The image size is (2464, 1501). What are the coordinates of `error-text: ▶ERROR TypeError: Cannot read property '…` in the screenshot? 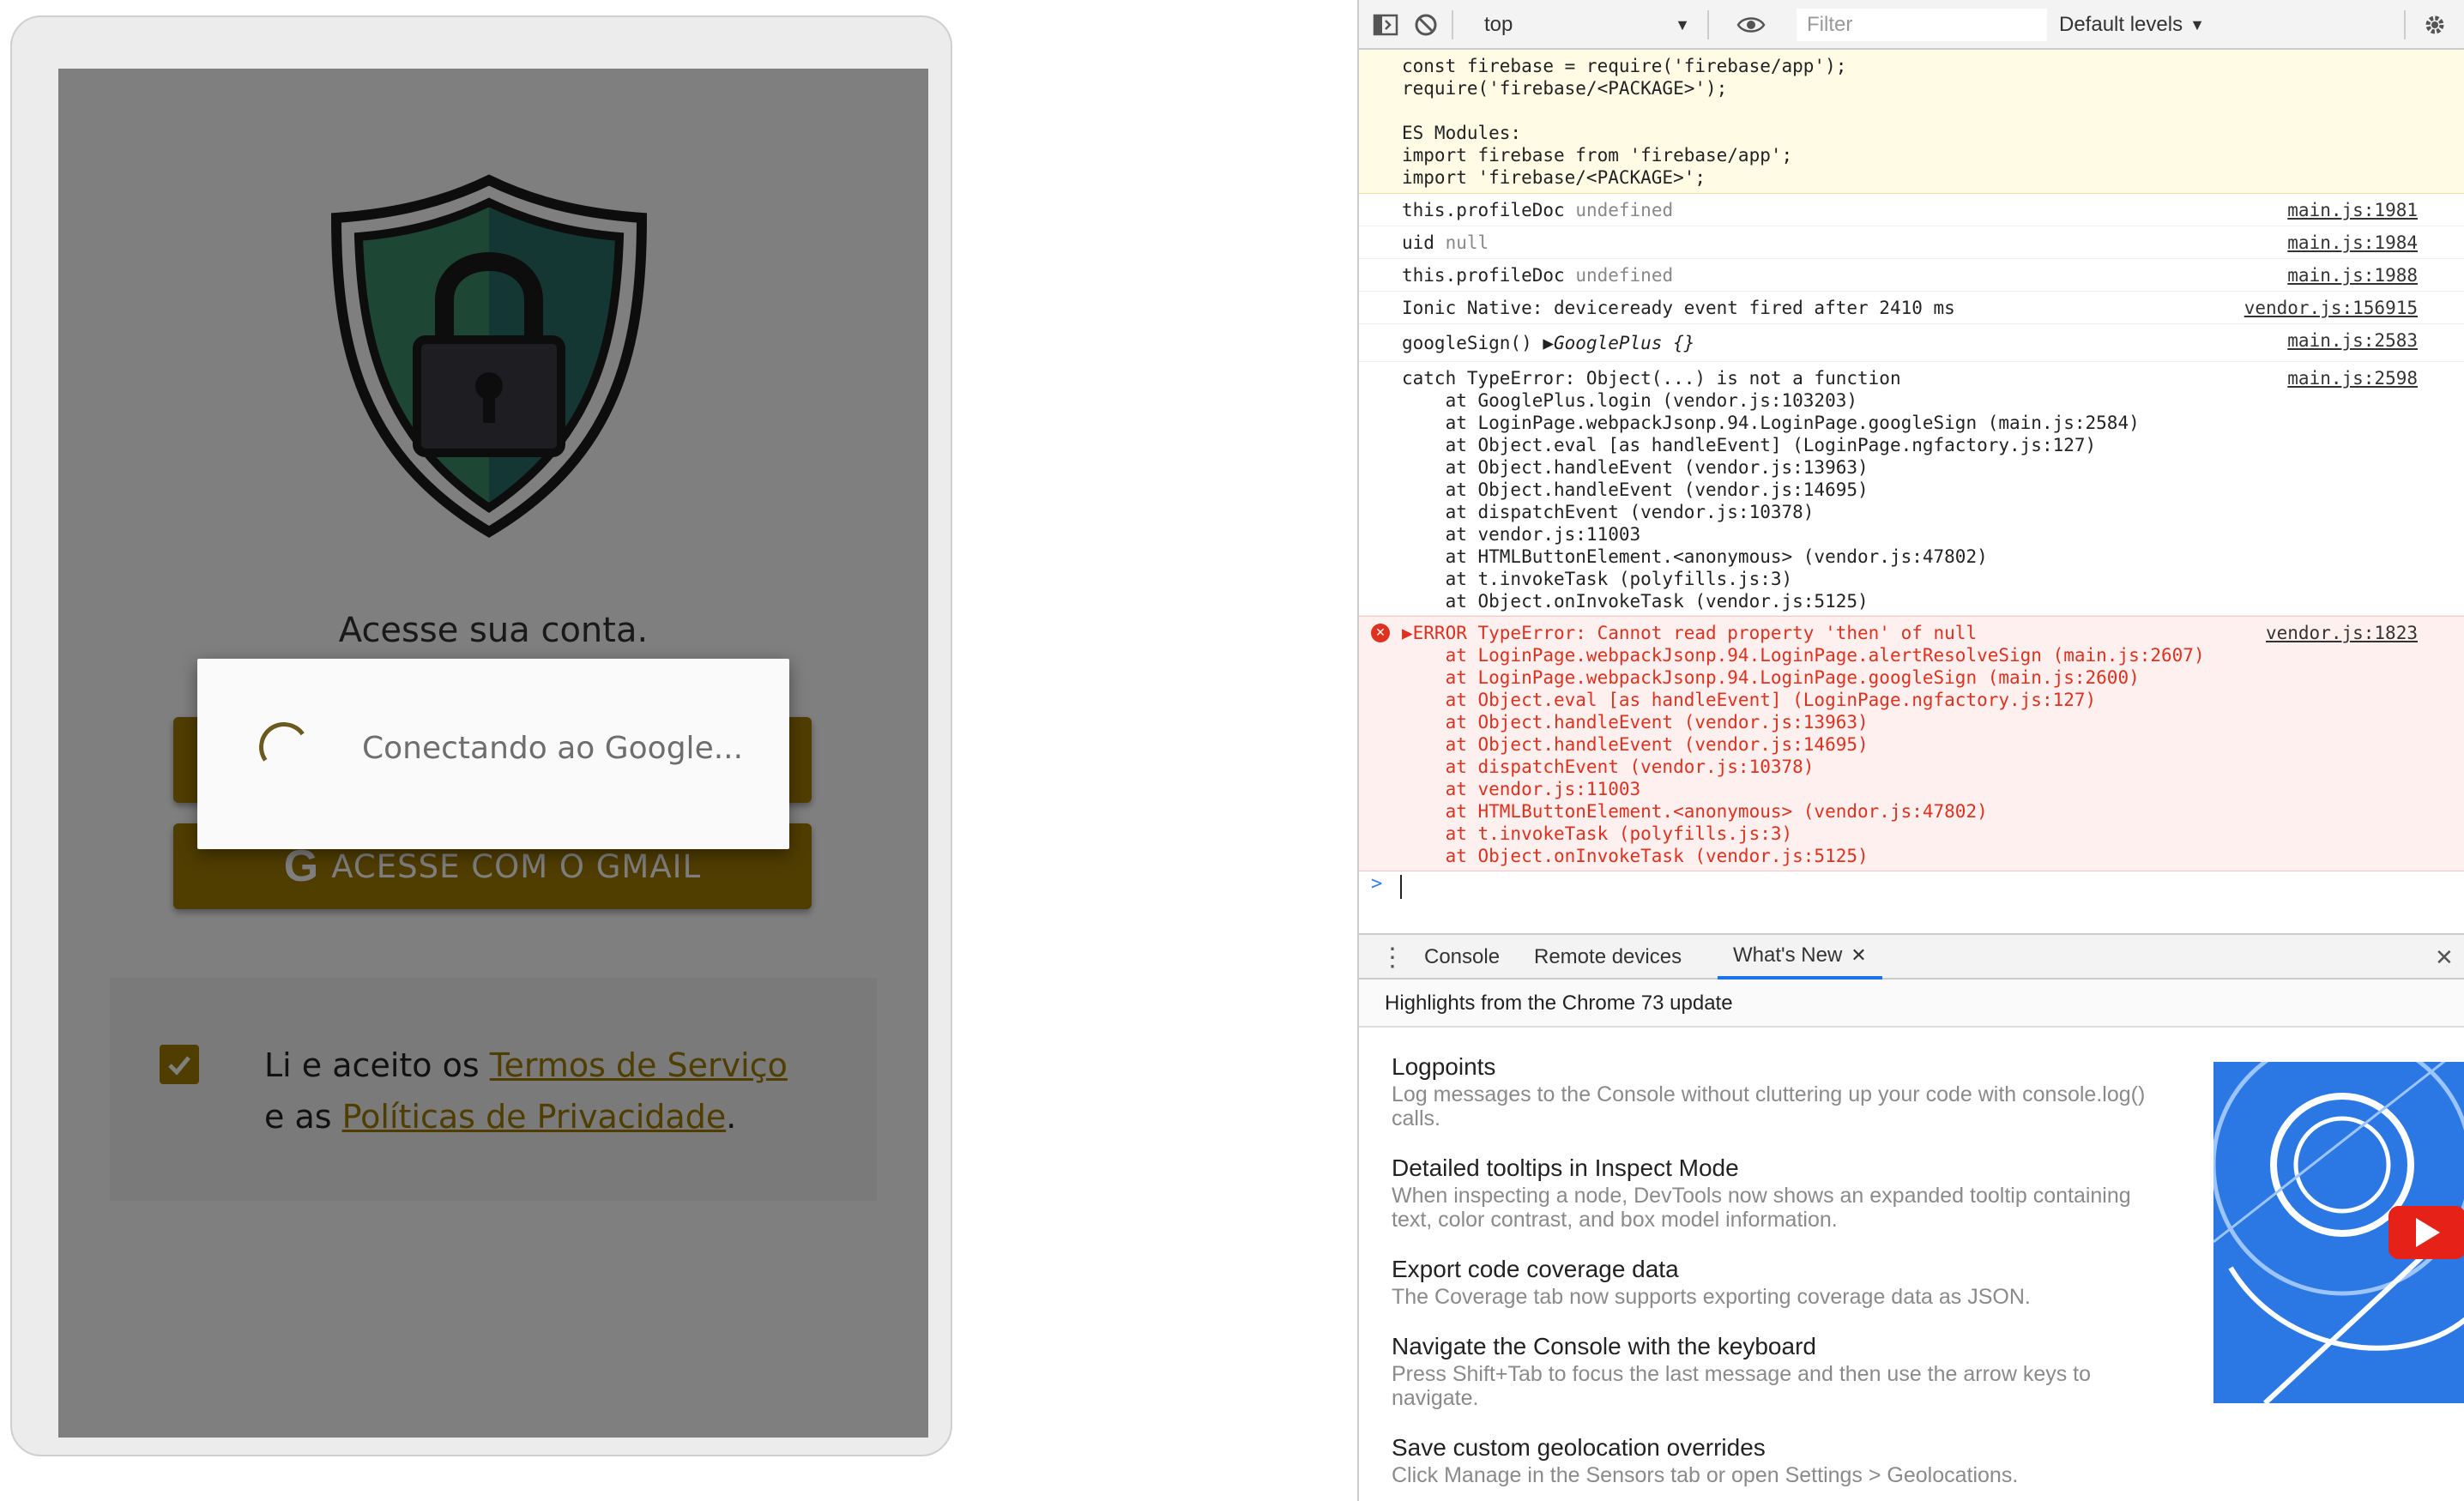 It's located at (1803, 745).